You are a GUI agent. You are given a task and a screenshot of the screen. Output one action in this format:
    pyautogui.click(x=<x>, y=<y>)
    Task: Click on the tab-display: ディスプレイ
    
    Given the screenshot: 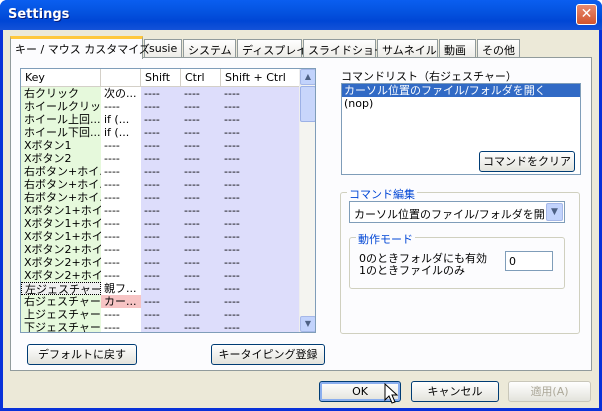 What is the action you would take?
    pyautogui.click(x=272, y=48)
    